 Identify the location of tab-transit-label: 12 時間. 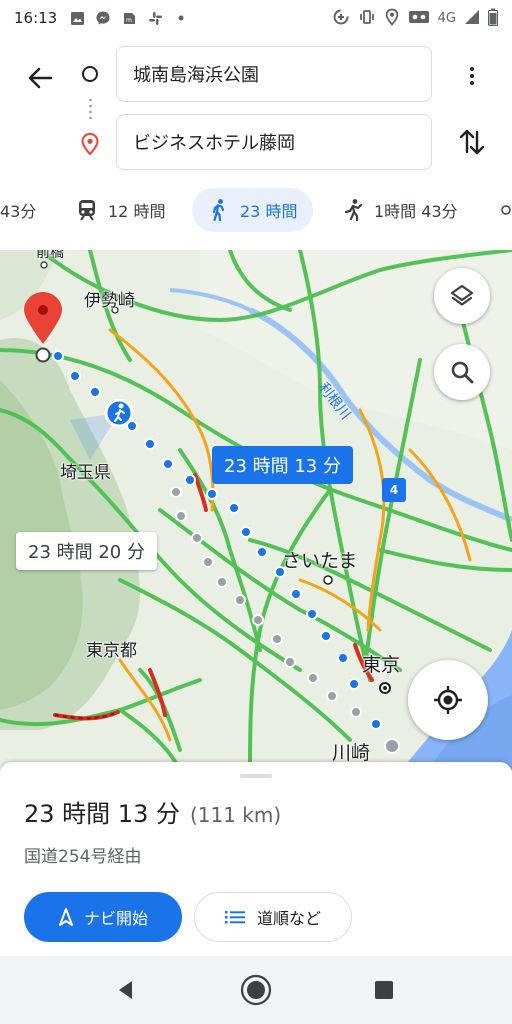
(137, 211).